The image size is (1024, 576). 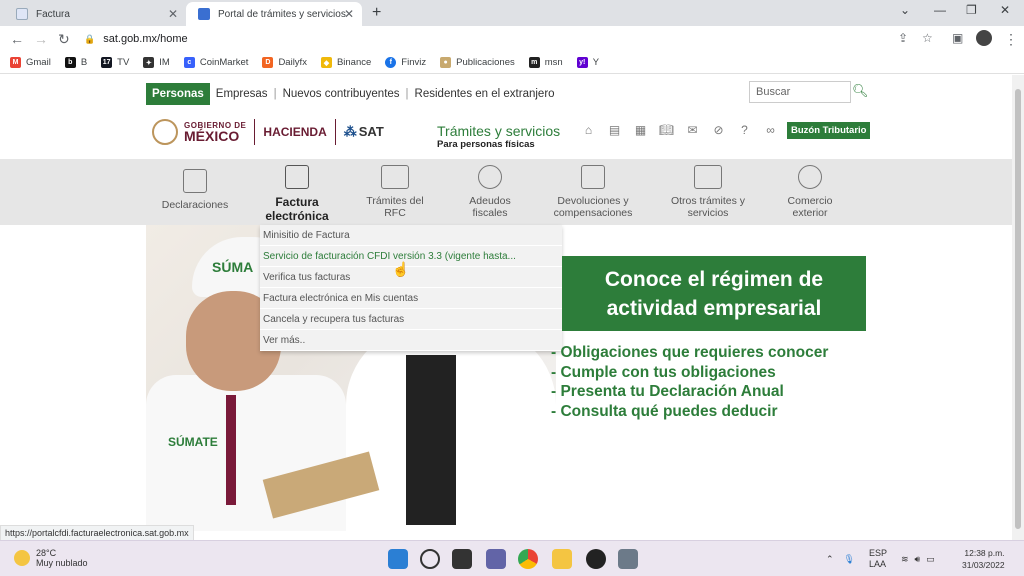 I want to click on page-icon, so click(x=22, y=14).